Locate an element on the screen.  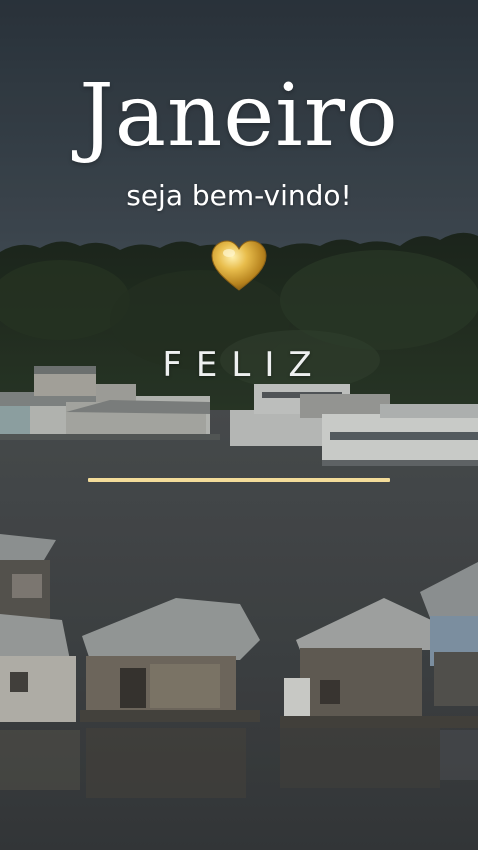
gold-heart-icon is located at coordinates (239, 265).